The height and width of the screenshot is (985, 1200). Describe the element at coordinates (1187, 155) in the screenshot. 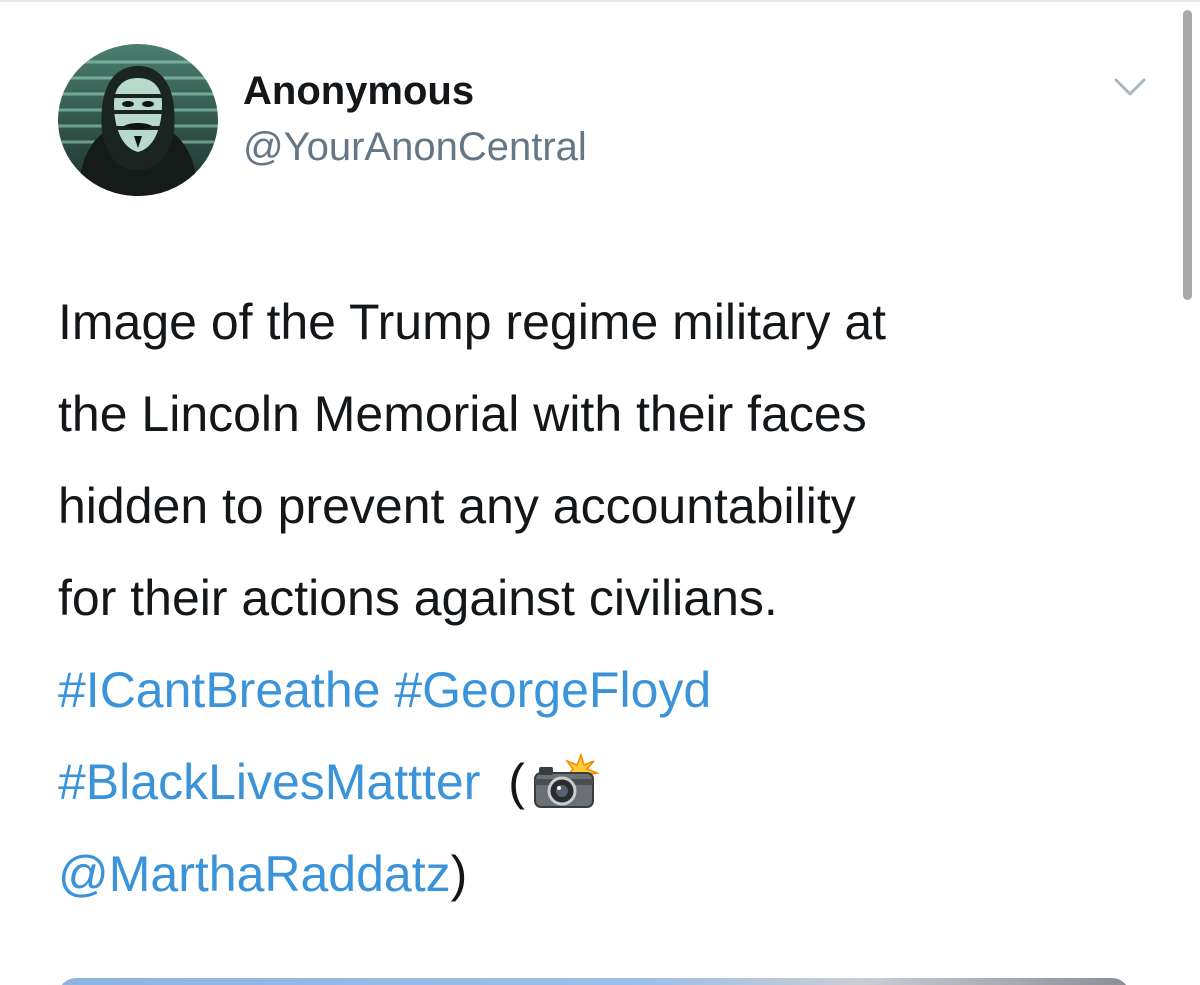

I see `vertical-scrollbar` at that location.